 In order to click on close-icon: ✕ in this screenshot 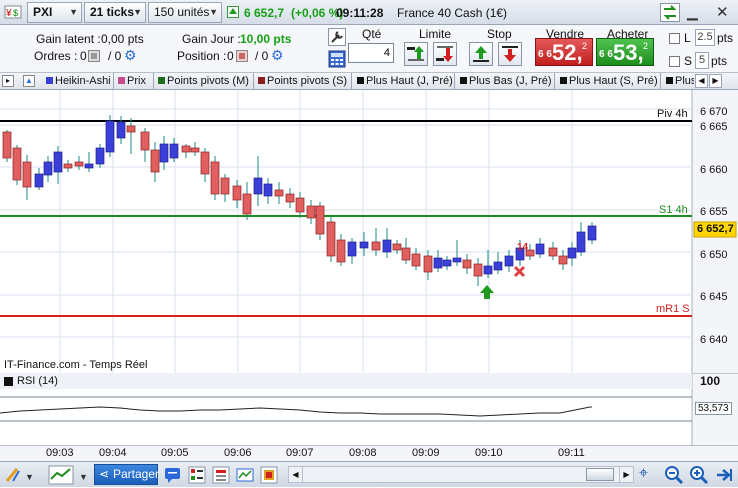, I will do `click(722, 12)`.